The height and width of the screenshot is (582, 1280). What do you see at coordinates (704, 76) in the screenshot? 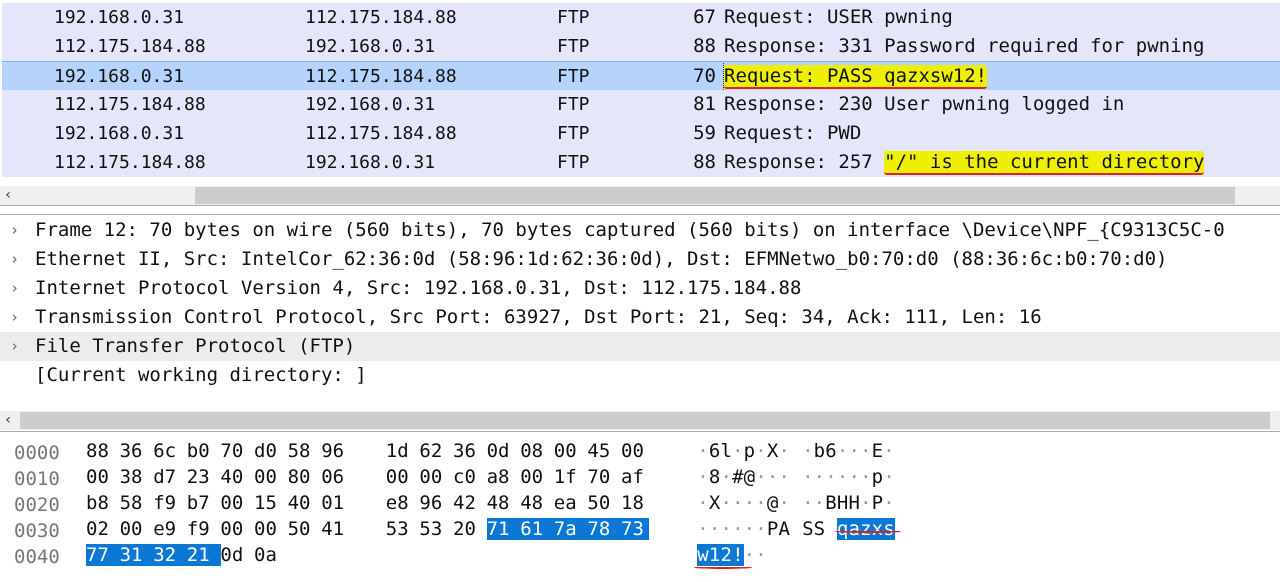
I see `length-cell: 70` at bounding box center [704, 76].